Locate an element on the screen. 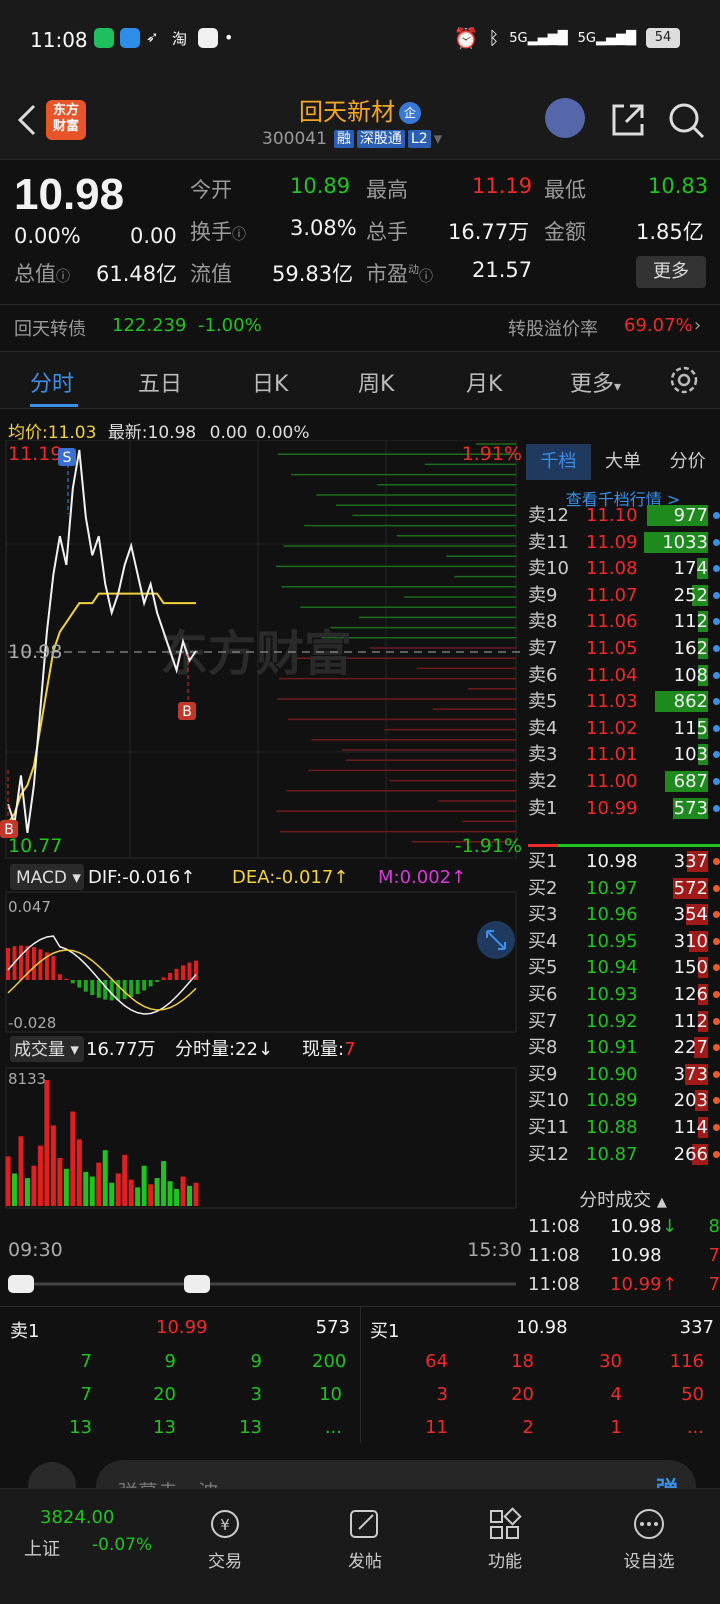  danmaku-button: 弹 is located at coordinates (667, 1480).